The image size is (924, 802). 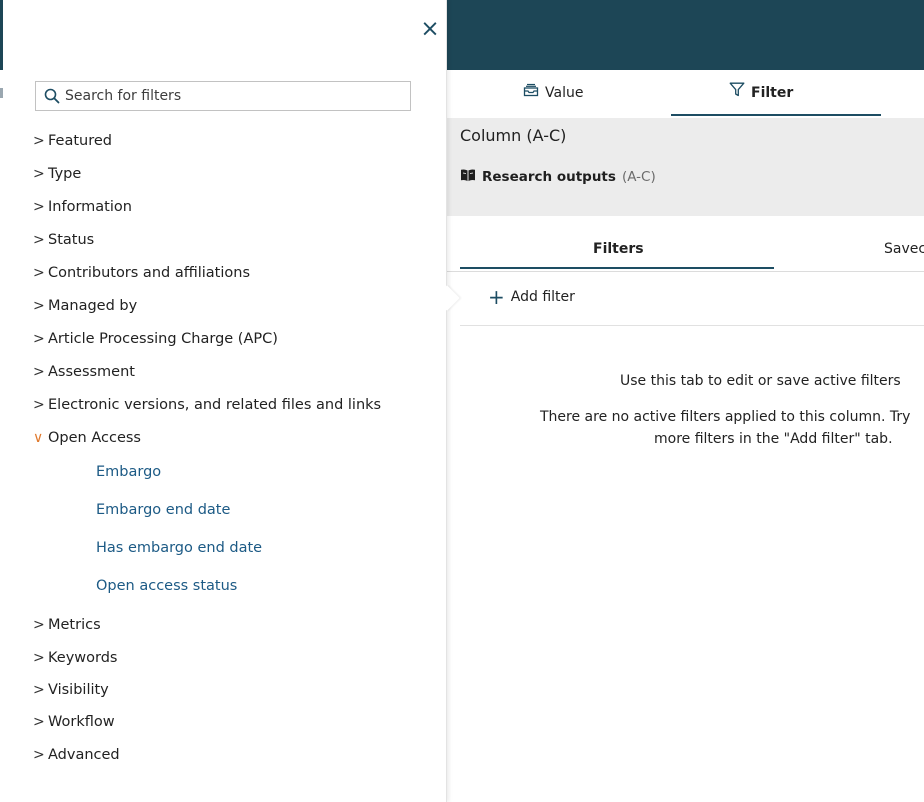 I want to click on category-featured: > Featured, so click(x=72, y=141).